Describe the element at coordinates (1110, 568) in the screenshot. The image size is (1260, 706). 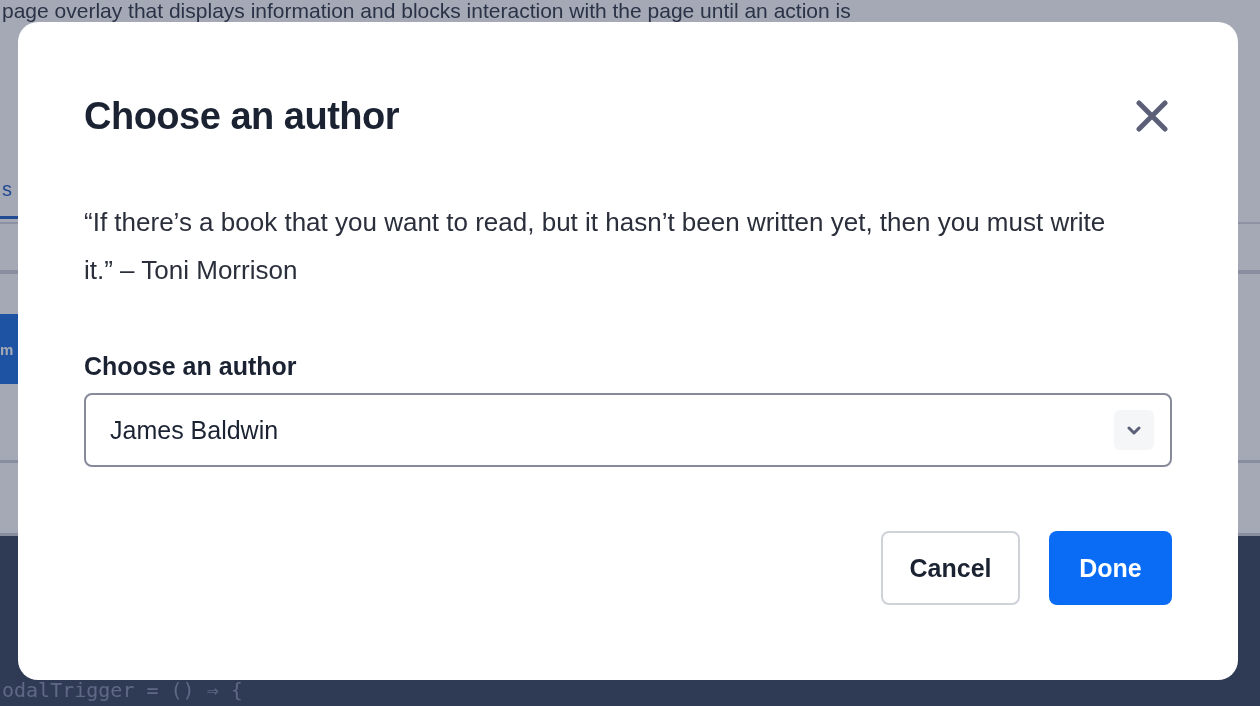
I see `done-button: Done` at that location.